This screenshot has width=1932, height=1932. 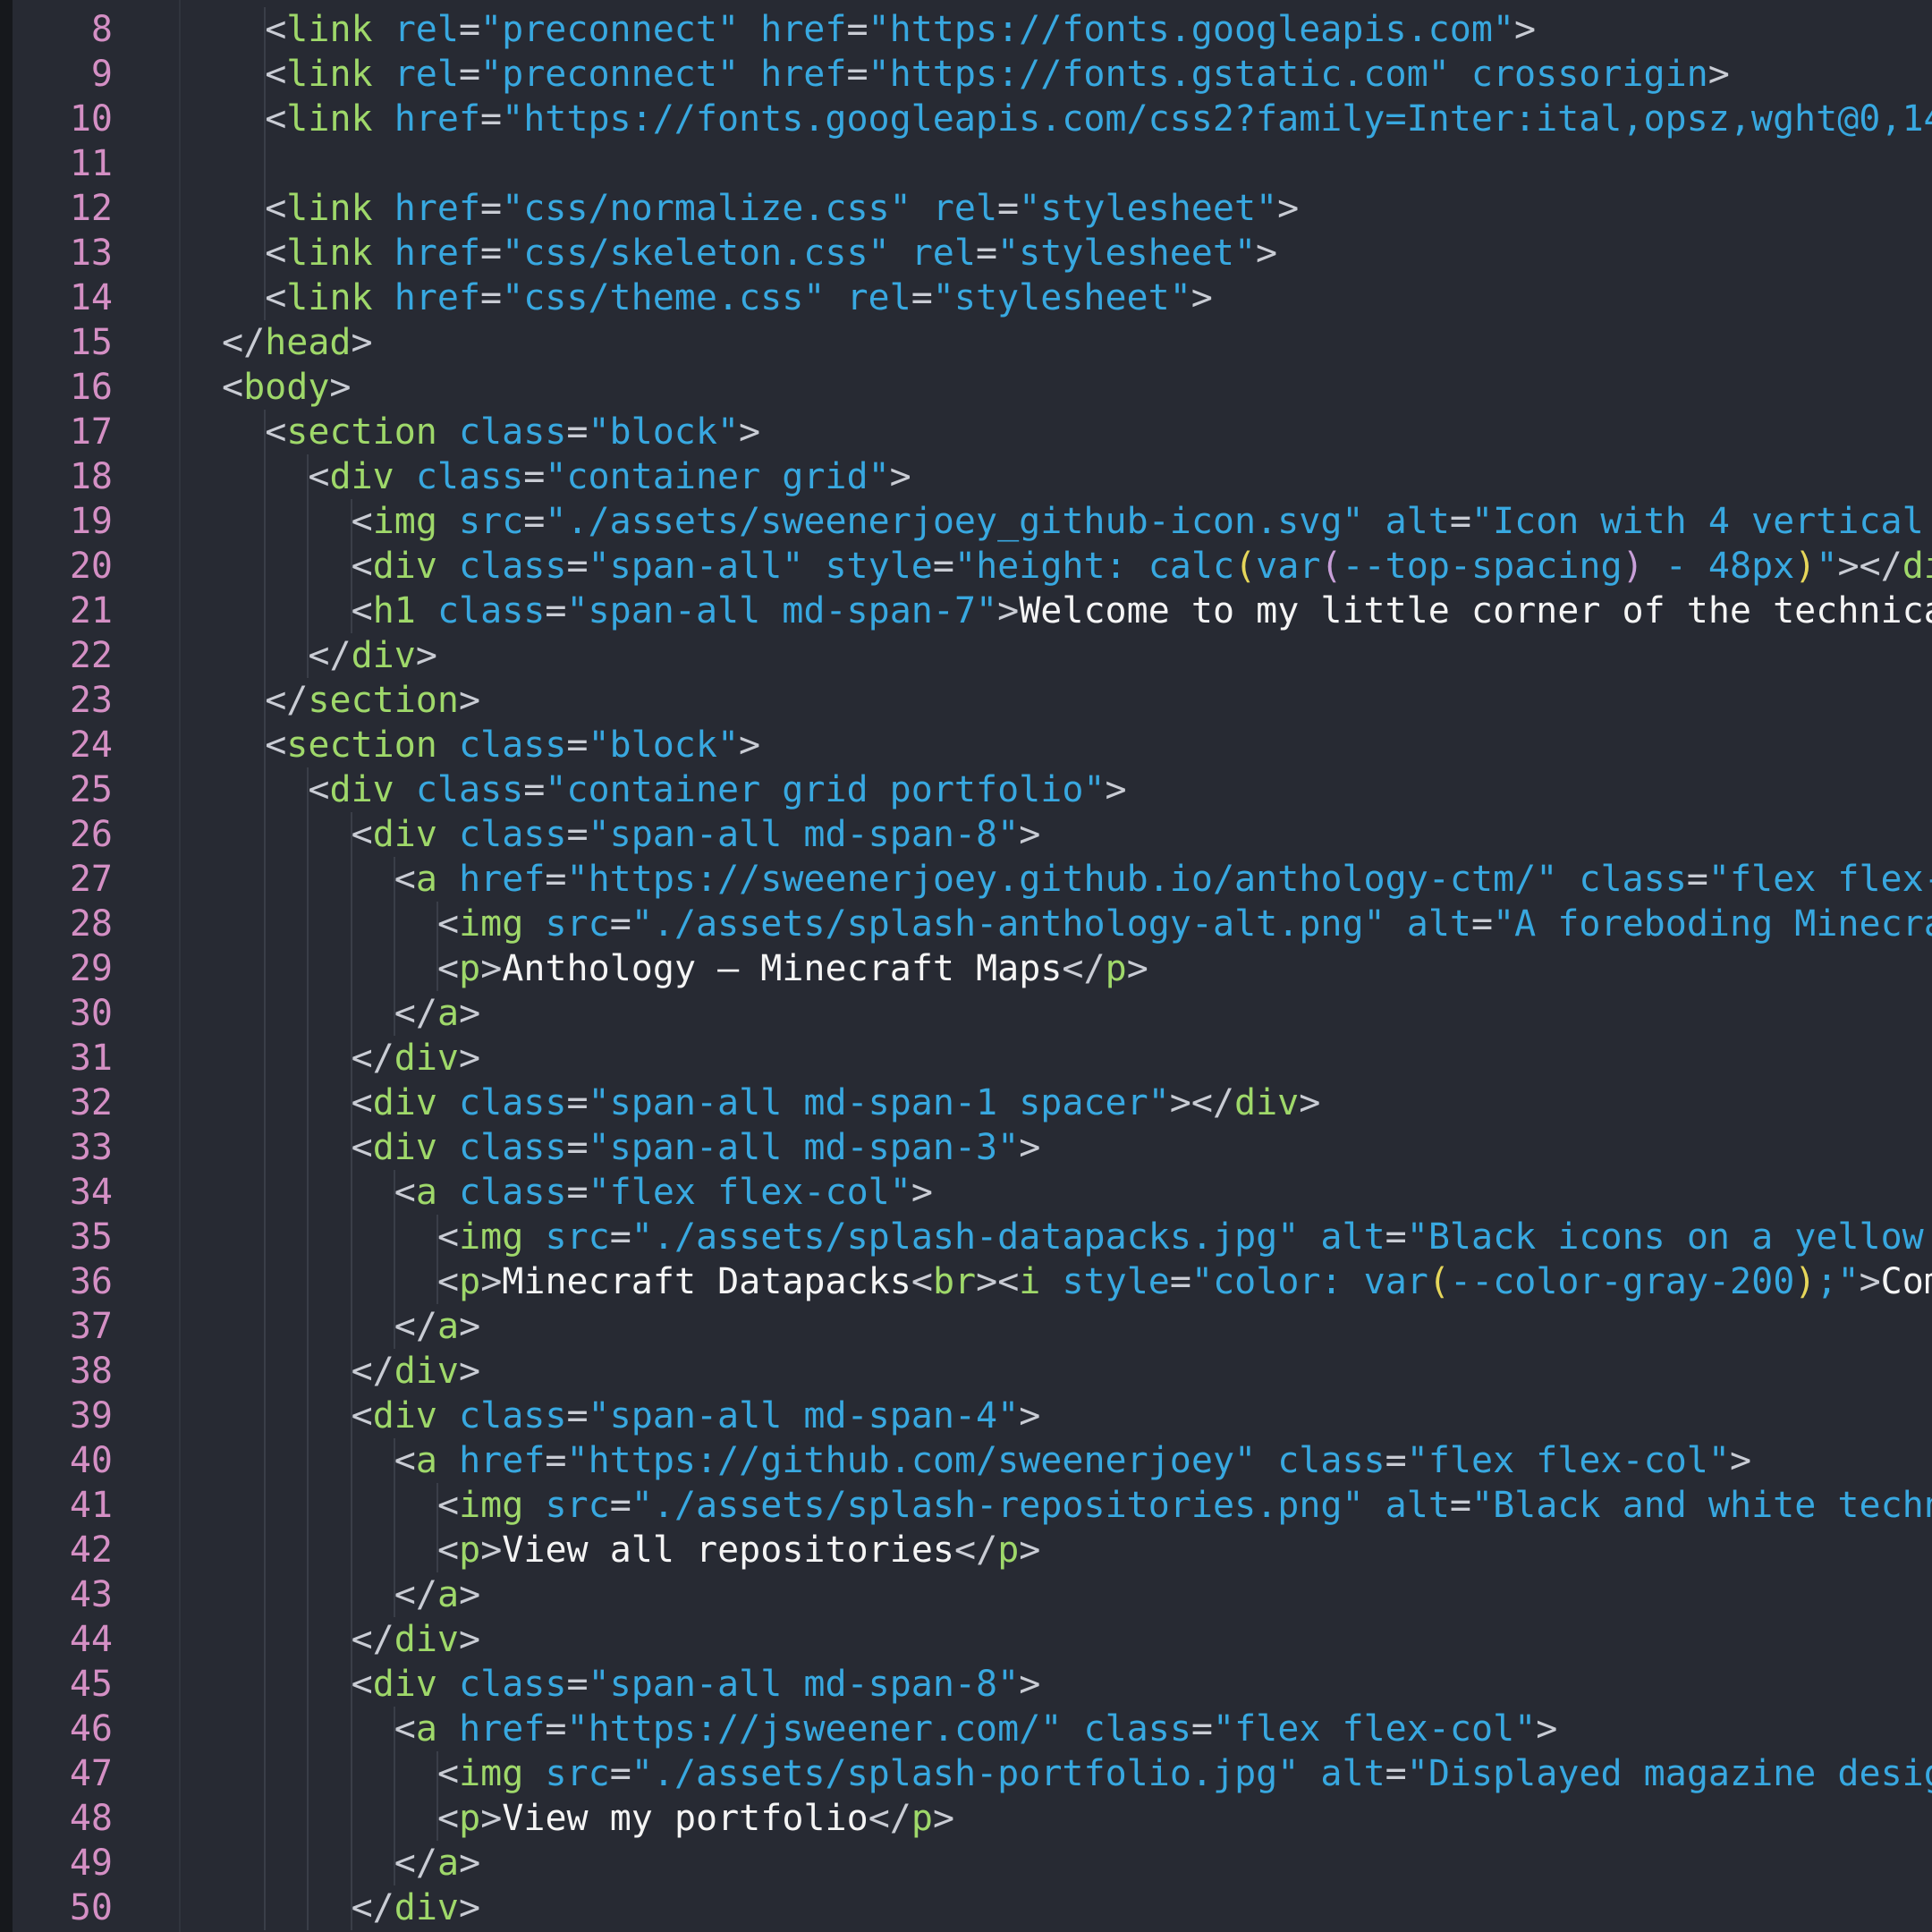 What do you see at coordinates (404, 521) in the screenshot?
I see `code-token: img` at bounding box center [404, 521].